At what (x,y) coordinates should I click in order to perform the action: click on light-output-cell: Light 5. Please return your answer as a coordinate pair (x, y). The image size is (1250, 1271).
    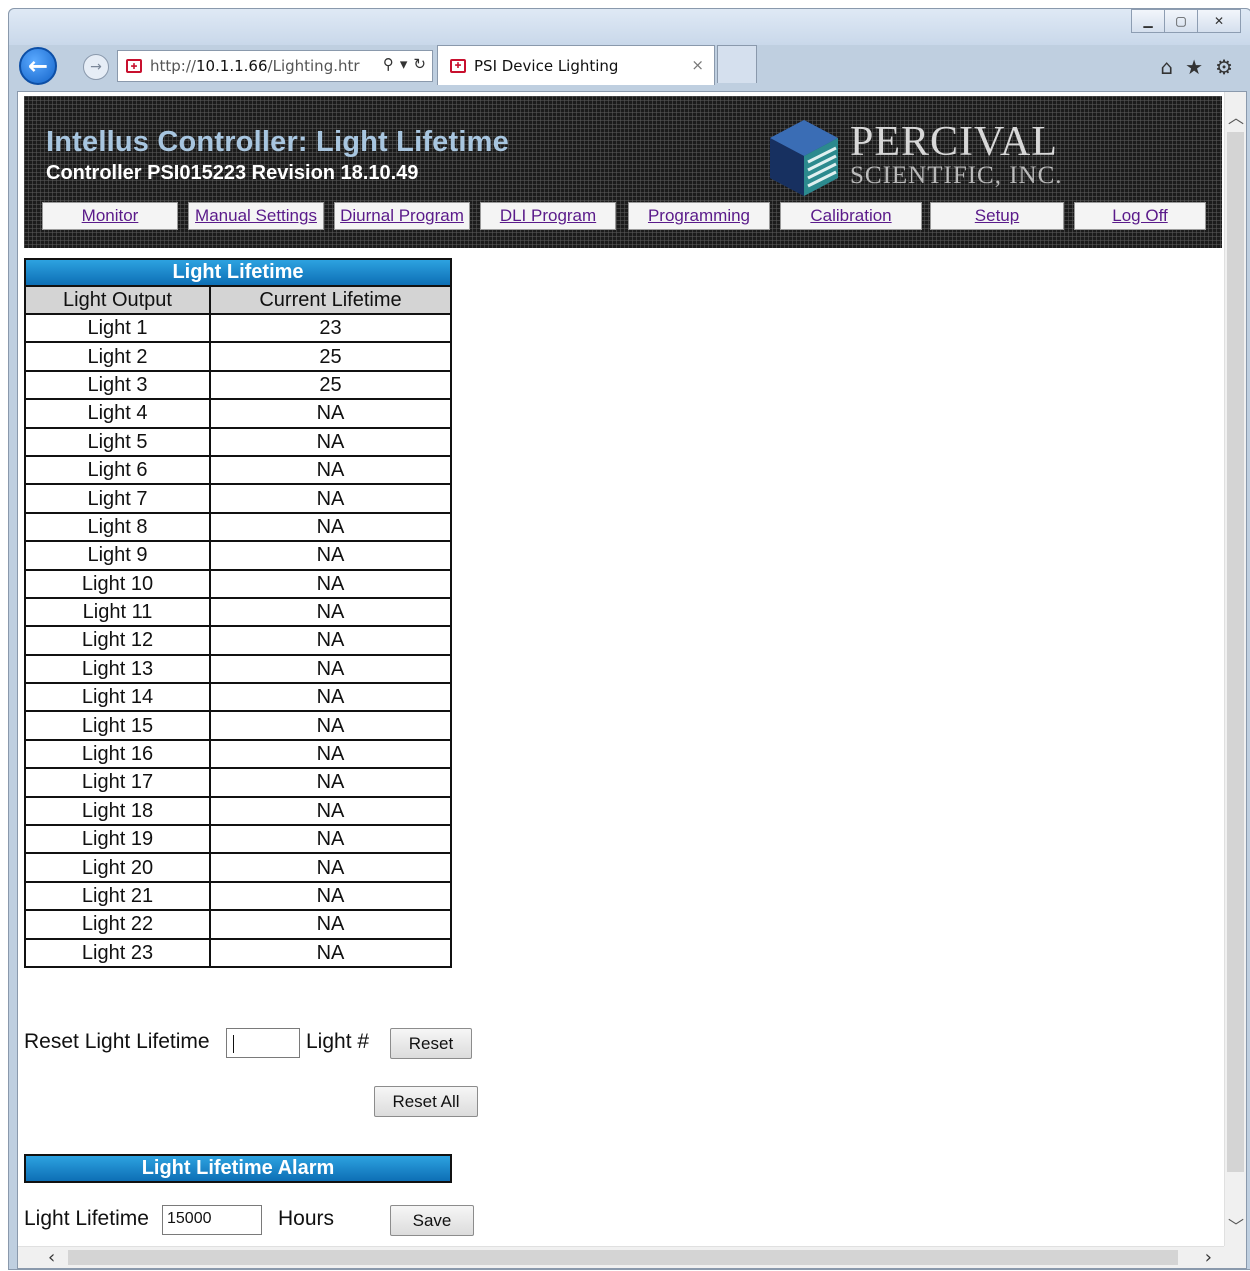
    Looking at the image, I should click on (117, 441).